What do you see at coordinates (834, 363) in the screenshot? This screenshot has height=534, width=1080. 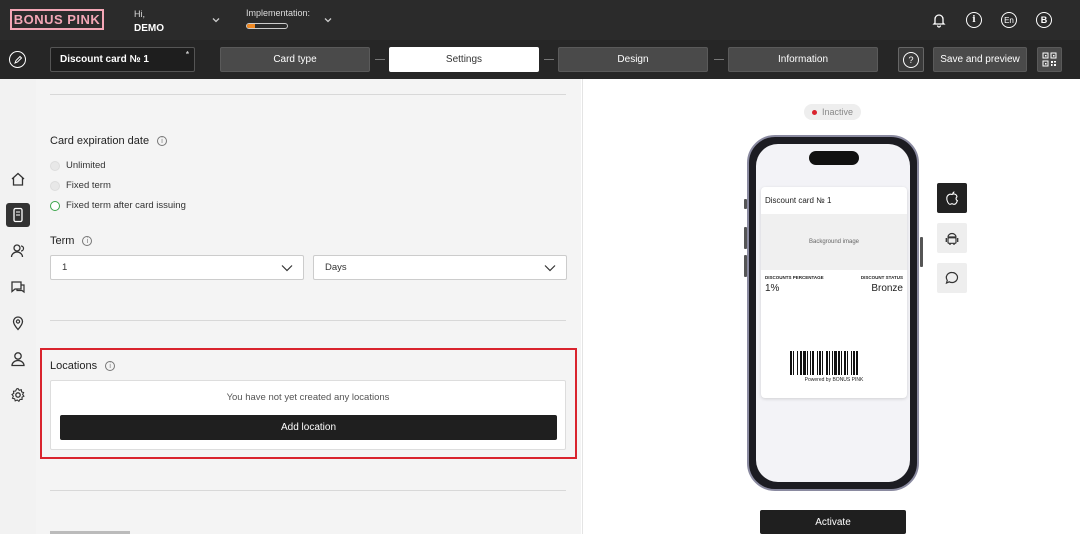 I see `barcode` at bounding box center [834, 363].